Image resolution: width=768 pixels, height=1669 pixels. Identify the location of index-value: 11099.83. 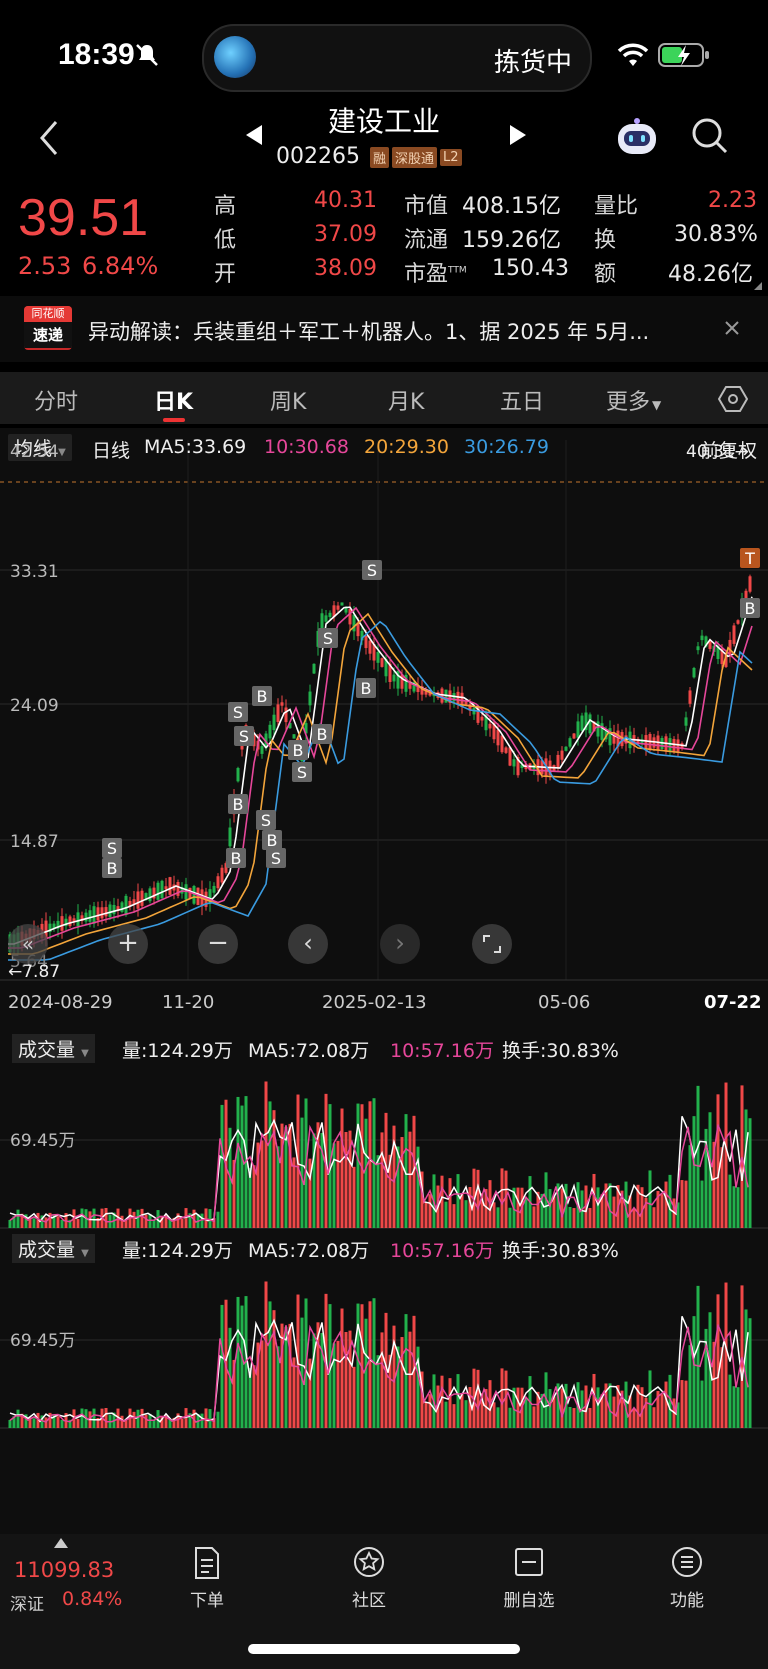
(64, 1570).